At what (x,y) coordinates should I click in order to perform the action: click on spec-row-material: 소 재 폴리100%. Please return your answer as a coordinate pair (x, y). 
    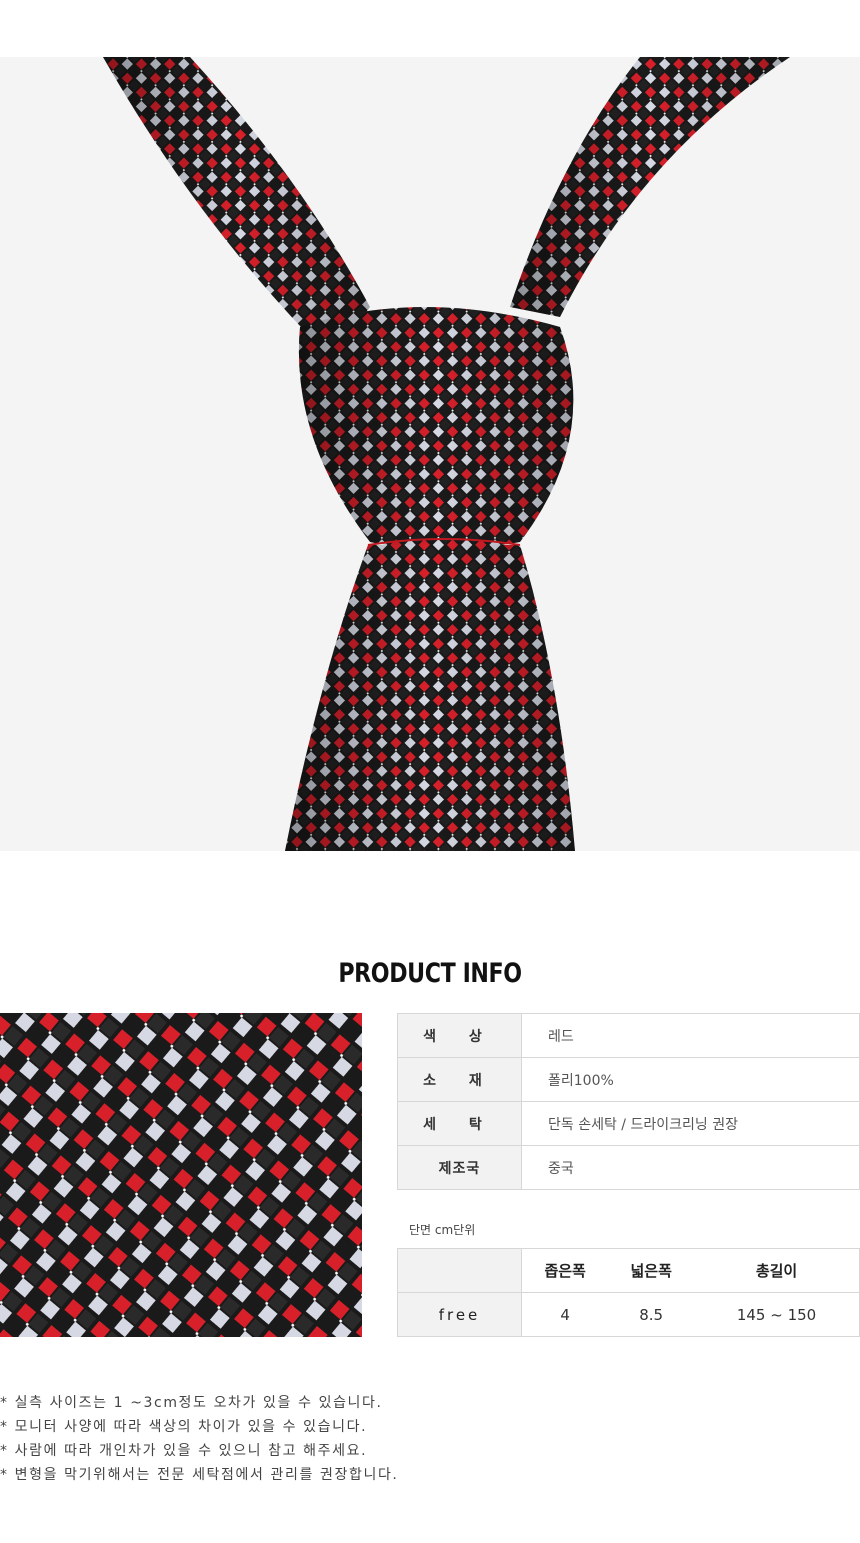
    Looking at the image, I should click on (628, 1079).